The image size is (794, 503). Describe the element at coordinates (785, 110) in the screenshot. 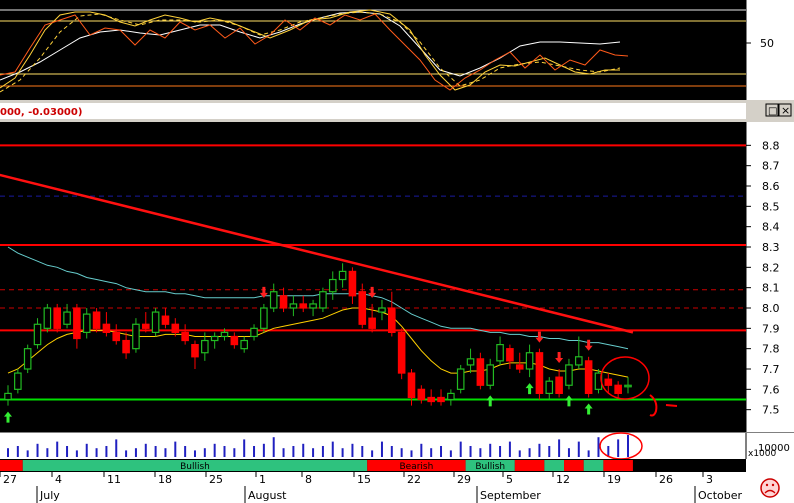

I see `close-icon: ×` at that location.